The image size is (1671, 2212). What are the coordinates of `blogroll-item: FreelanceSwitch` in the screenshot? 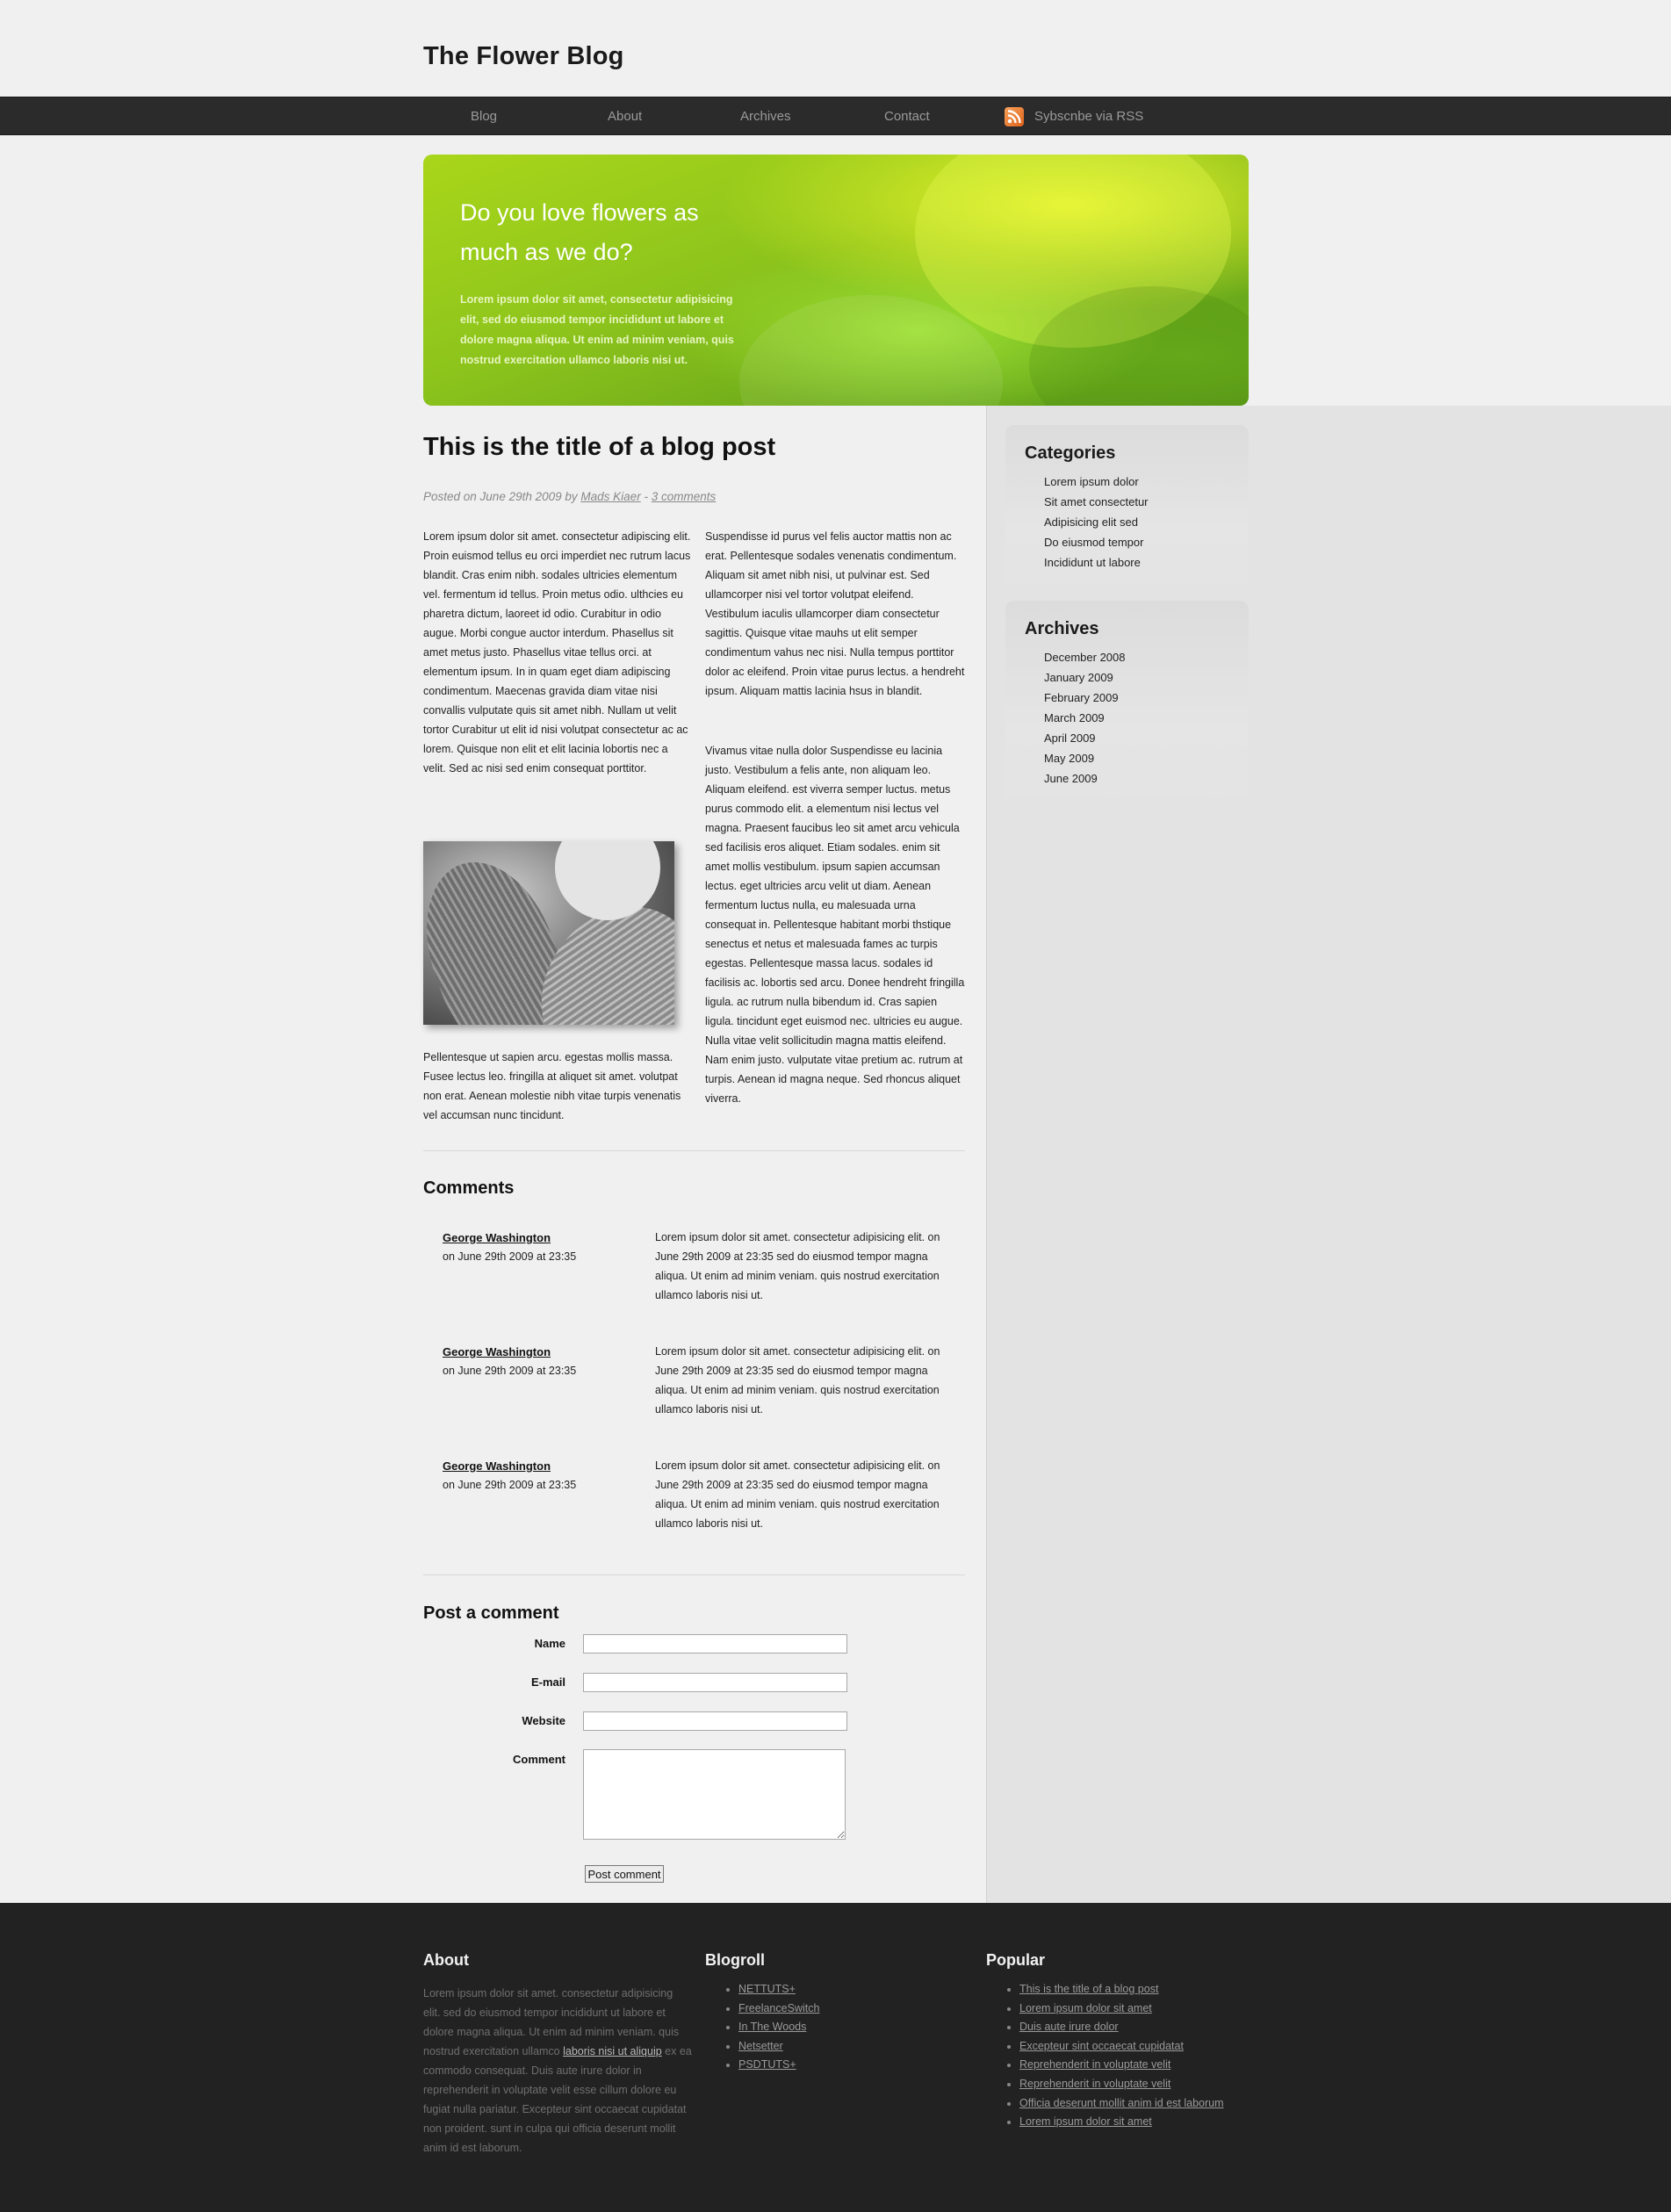 It's located at (778, 2009).